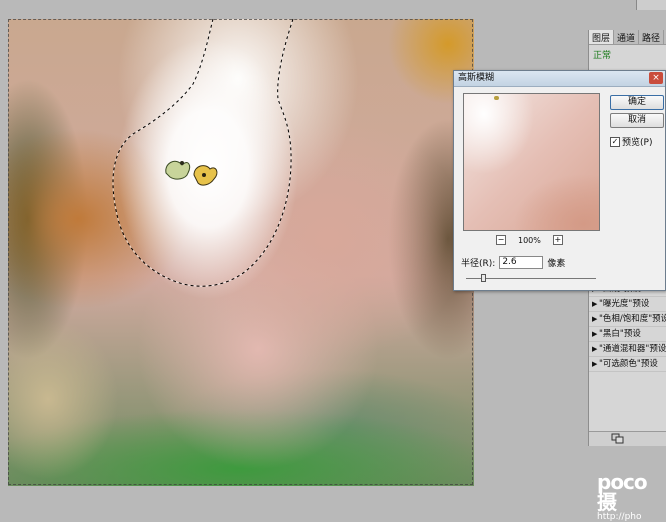  Describe the element at coordinates (627, 438) in the screenshot. I see `panel-footer` at that location.